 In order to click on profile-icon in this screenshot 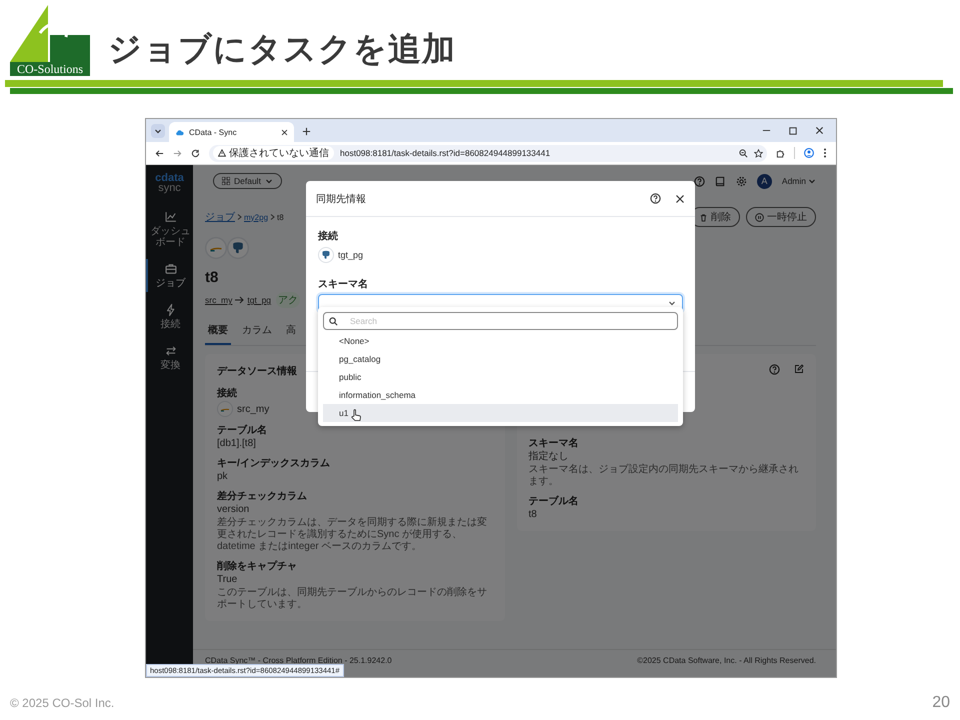, I will do `click(809, 153)`.